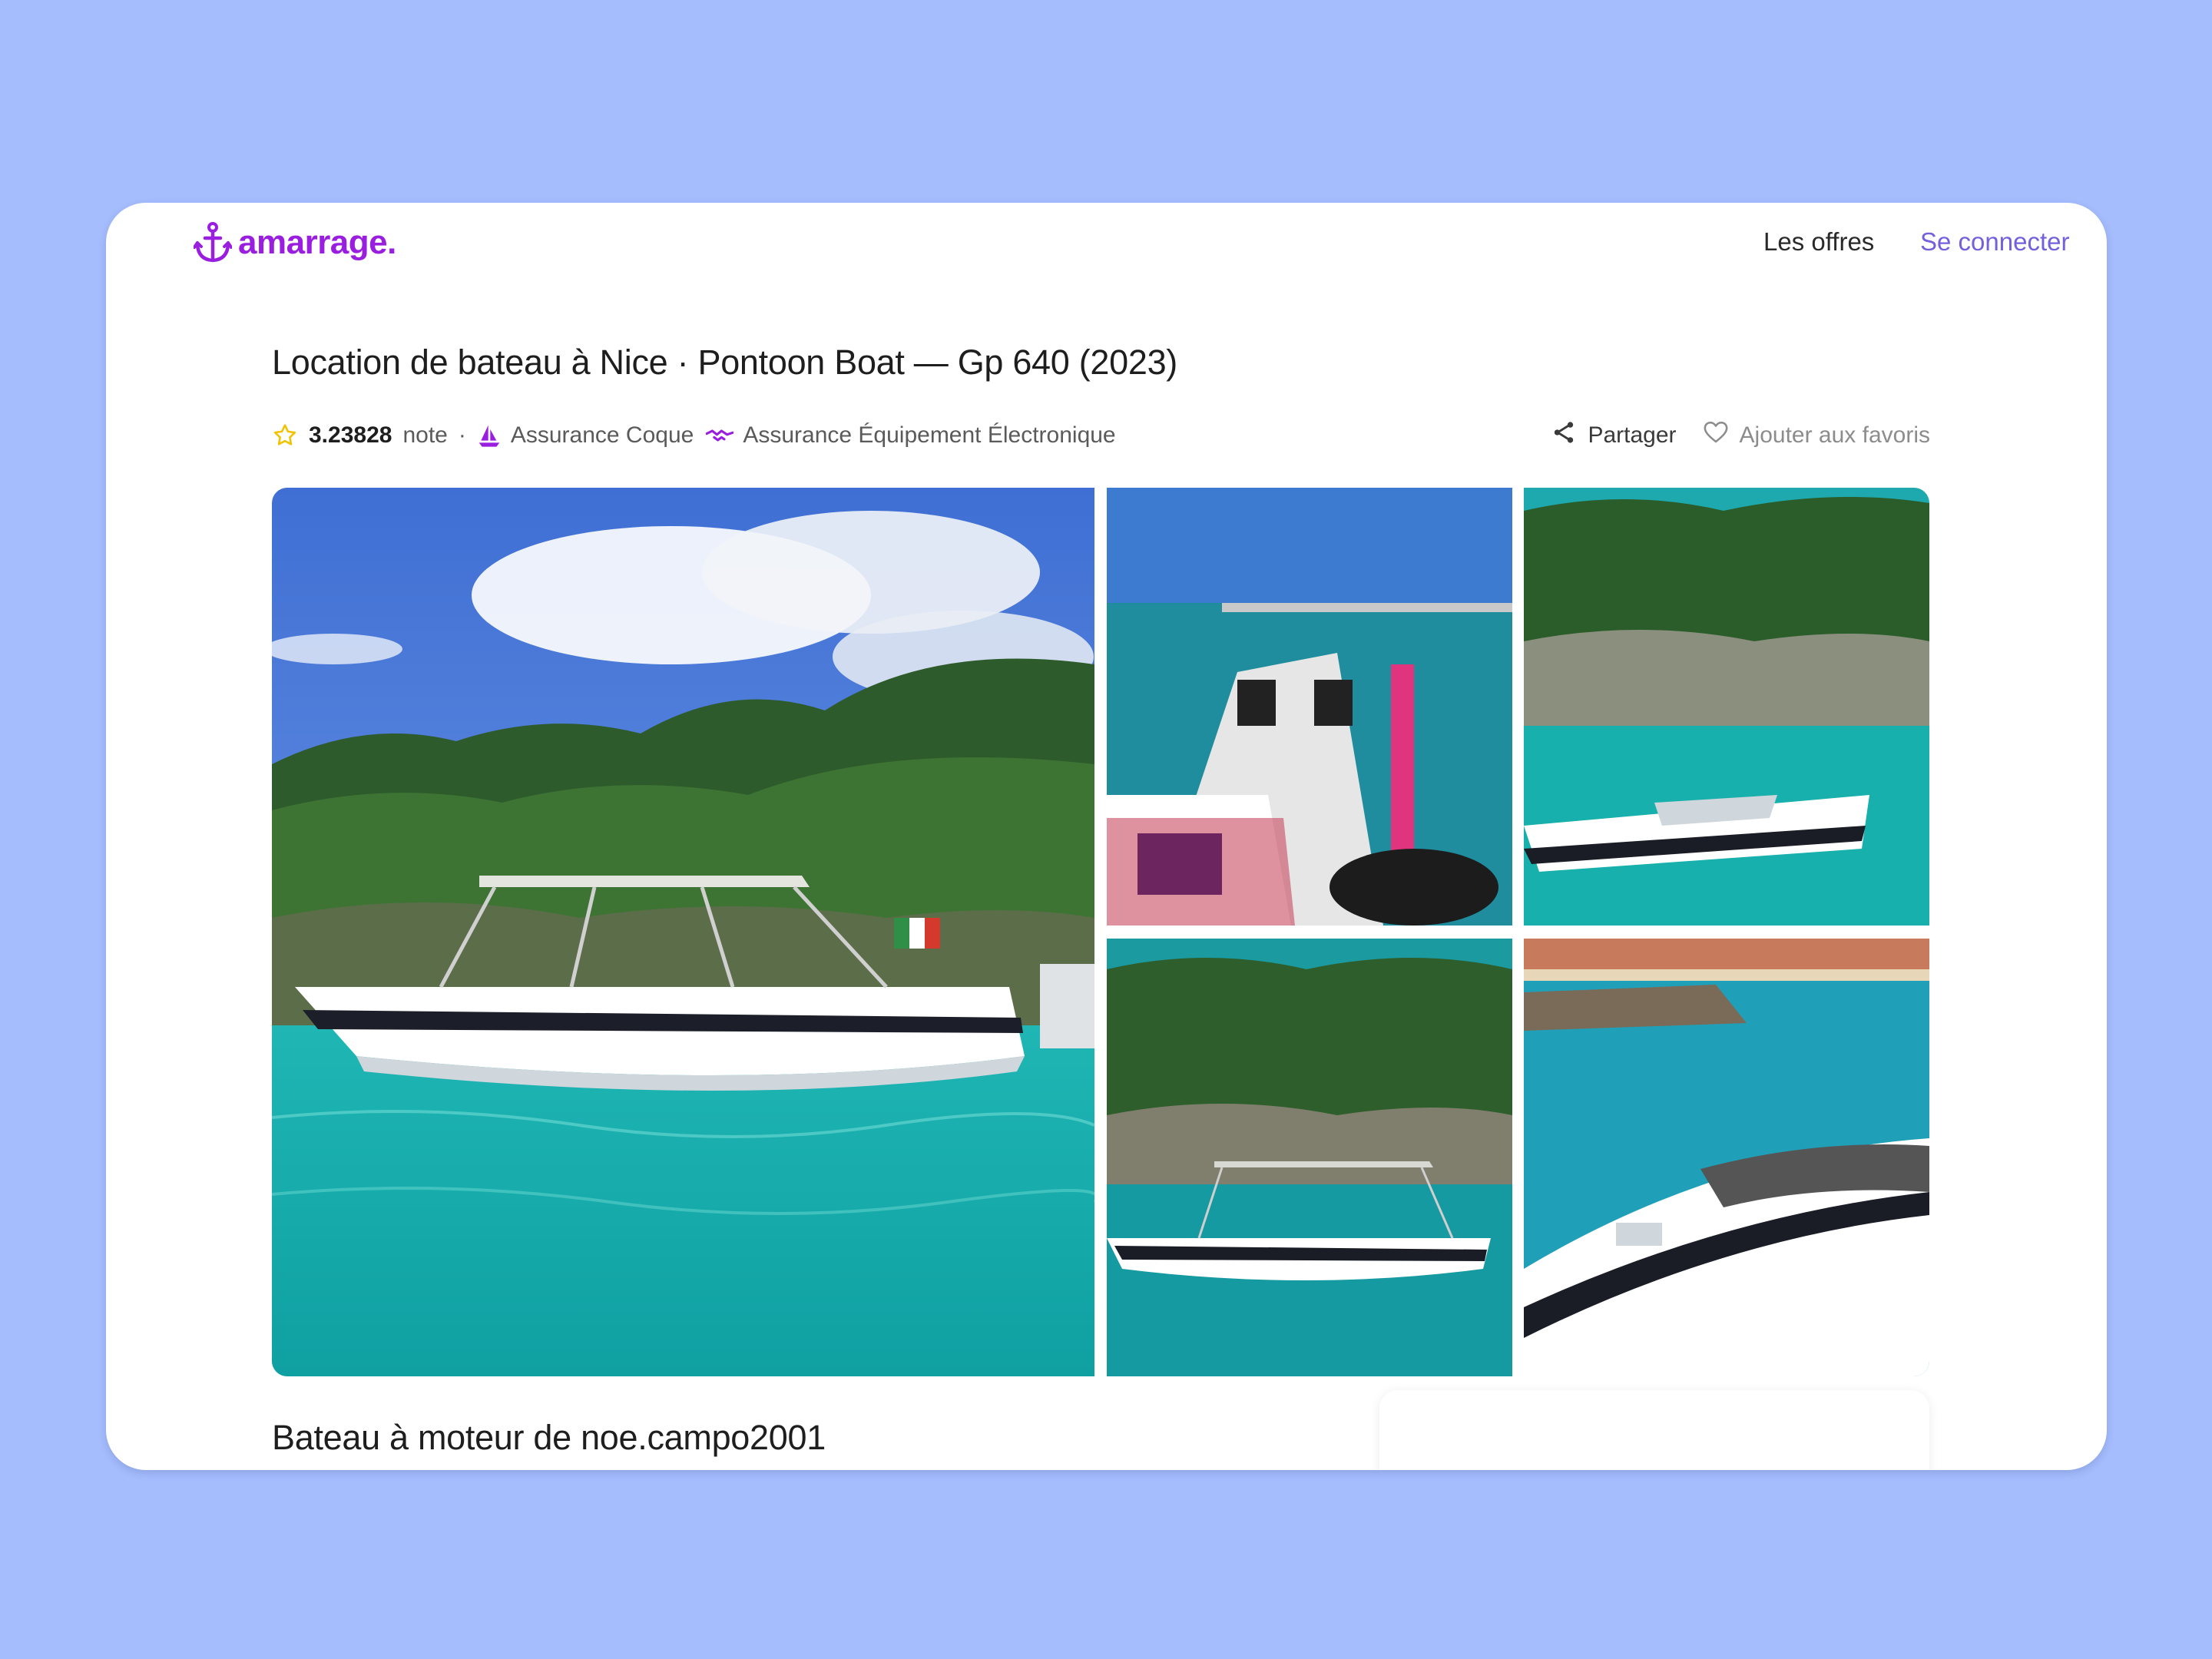 This screenshot has height=1659, width=2212. I want to click on share-icon, so click(1564, 435).